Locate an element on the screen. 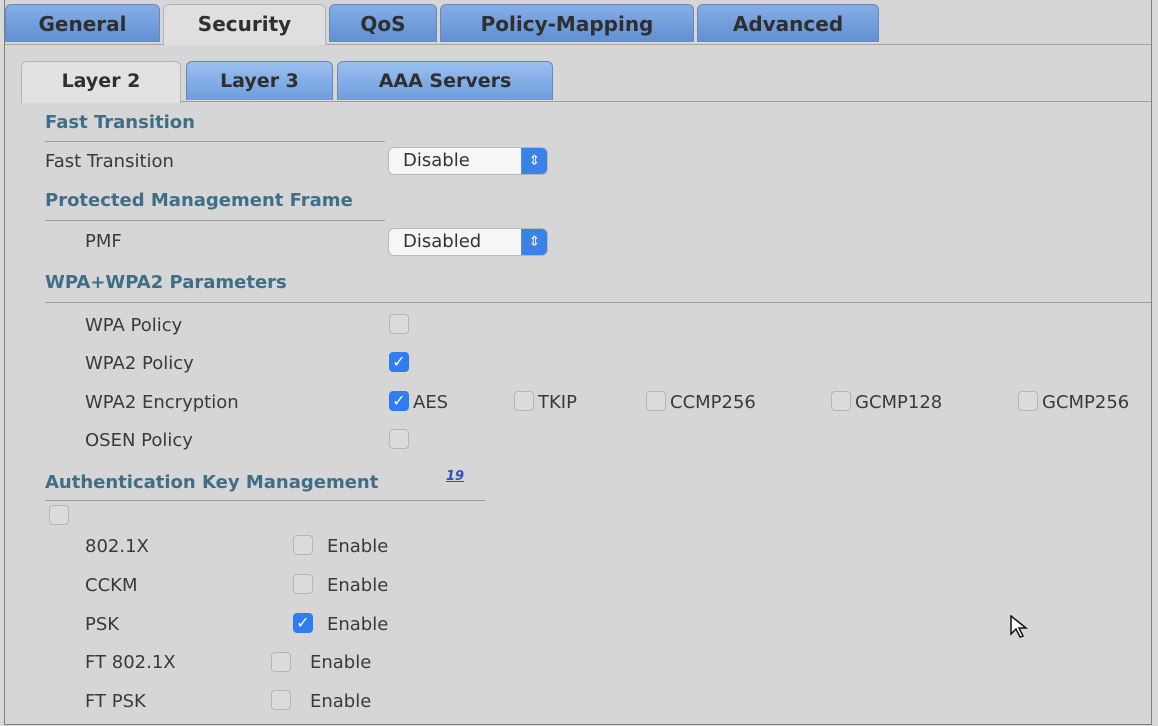 This screenshot has width=1158, height=726. akm-select-all-checkbox is located at coordinates (59, 515).